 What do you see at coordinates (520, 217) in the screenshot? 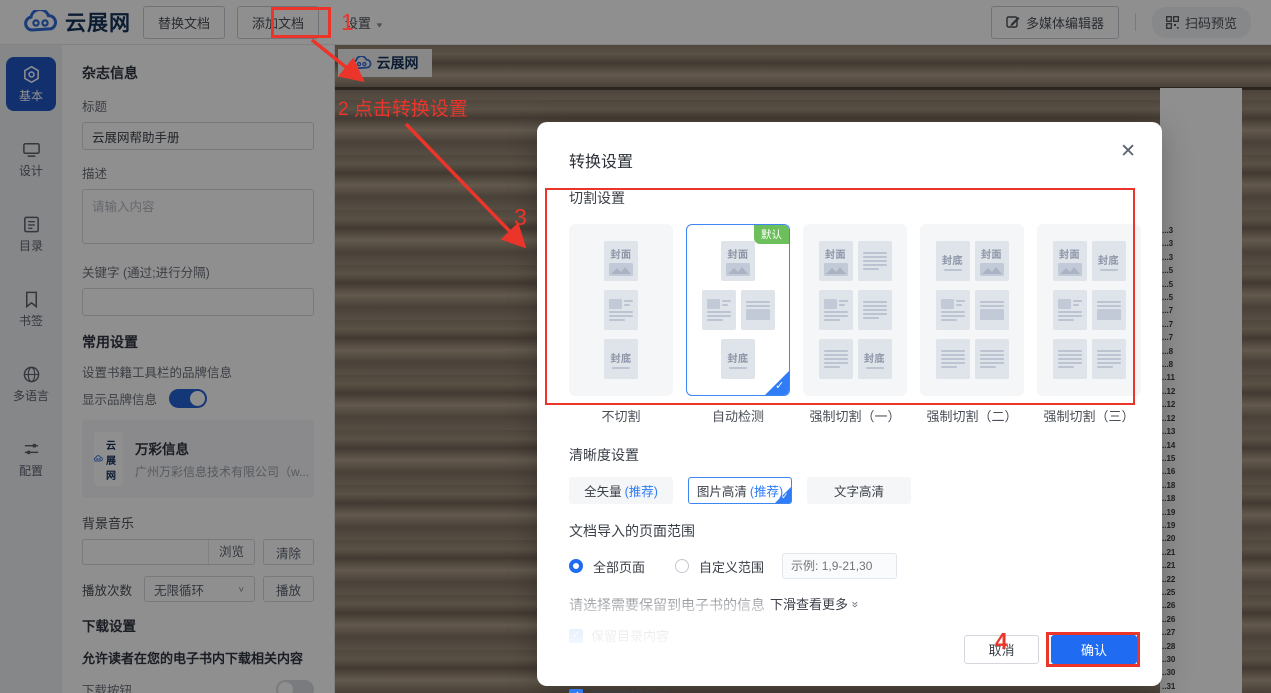
I see `annotation-step-3: 3` at bounding box center [520, 217].